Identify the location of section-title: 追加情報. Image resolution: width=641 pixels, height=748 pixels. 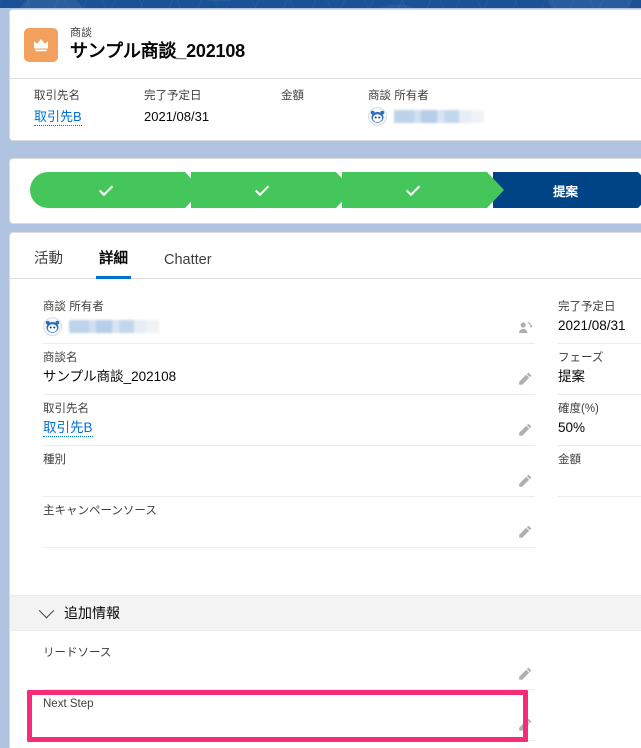
(92, 613).